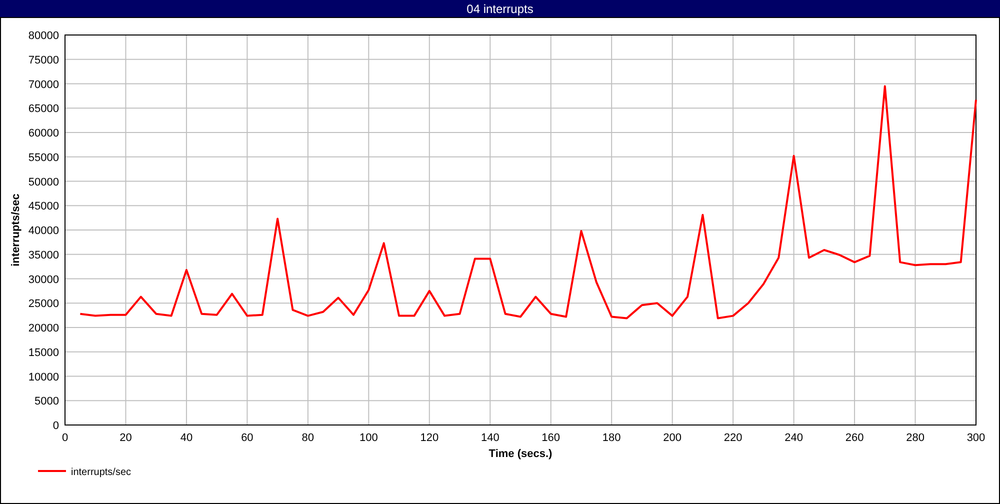 The image size is (1000, 504). Describe the element at coordinates (101, 472) in the screenshot. I see `legend-label: interrupts/sec` at that location.